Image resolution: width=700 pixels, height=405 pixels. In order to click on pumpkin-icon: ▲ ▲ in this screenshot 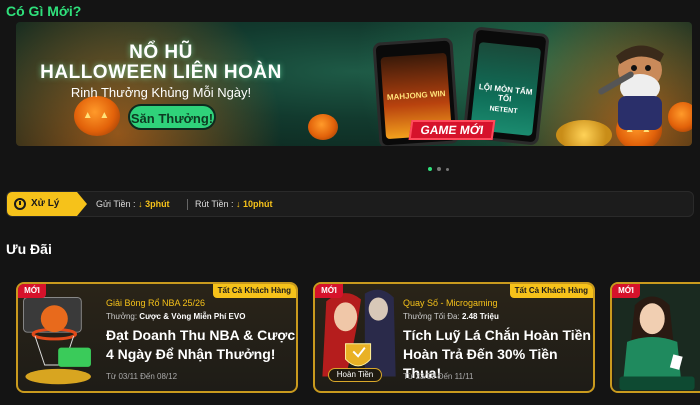, I will do `click(97, 116)`.